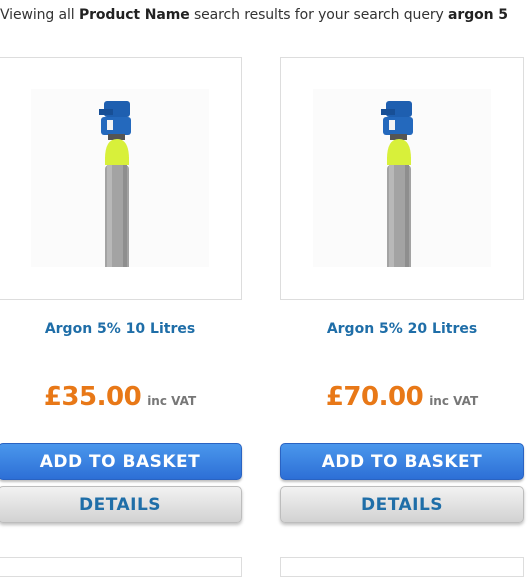 This screenshot has width=532, height=577. What do you see at coordinates (92, 397) in the screenshot?
I see `product-price: £35.00` at bounding box center [92, 397].